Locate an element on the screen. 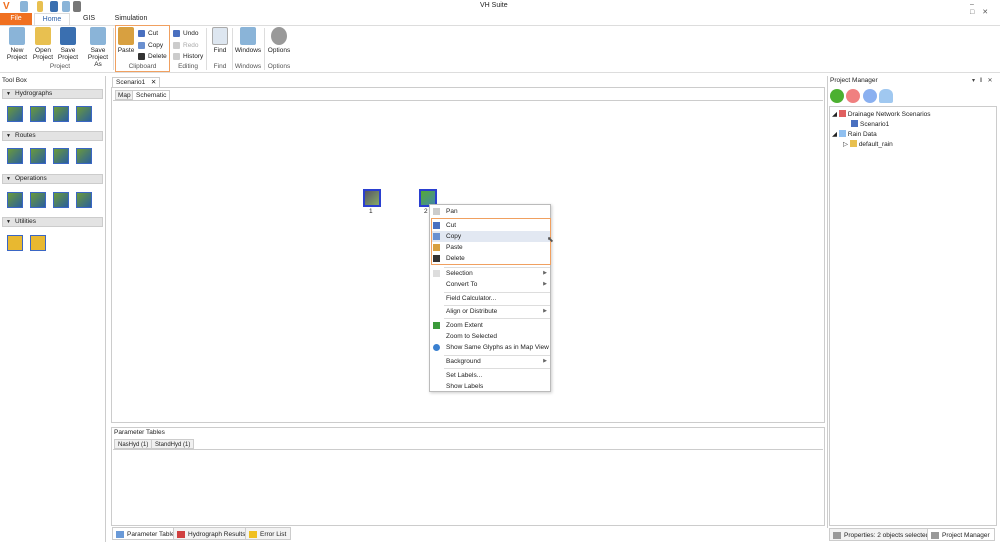 The height and width of the screenshot is (542, 1000). menu-item-show-labels: Show Labels is located at coordinates (491, 386).